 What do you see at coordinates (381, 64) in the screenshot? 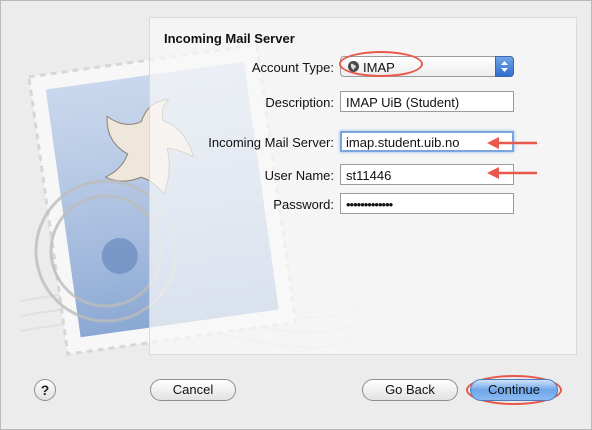
I see `account-type-annotation-ring` at bounding box center [381, 64].